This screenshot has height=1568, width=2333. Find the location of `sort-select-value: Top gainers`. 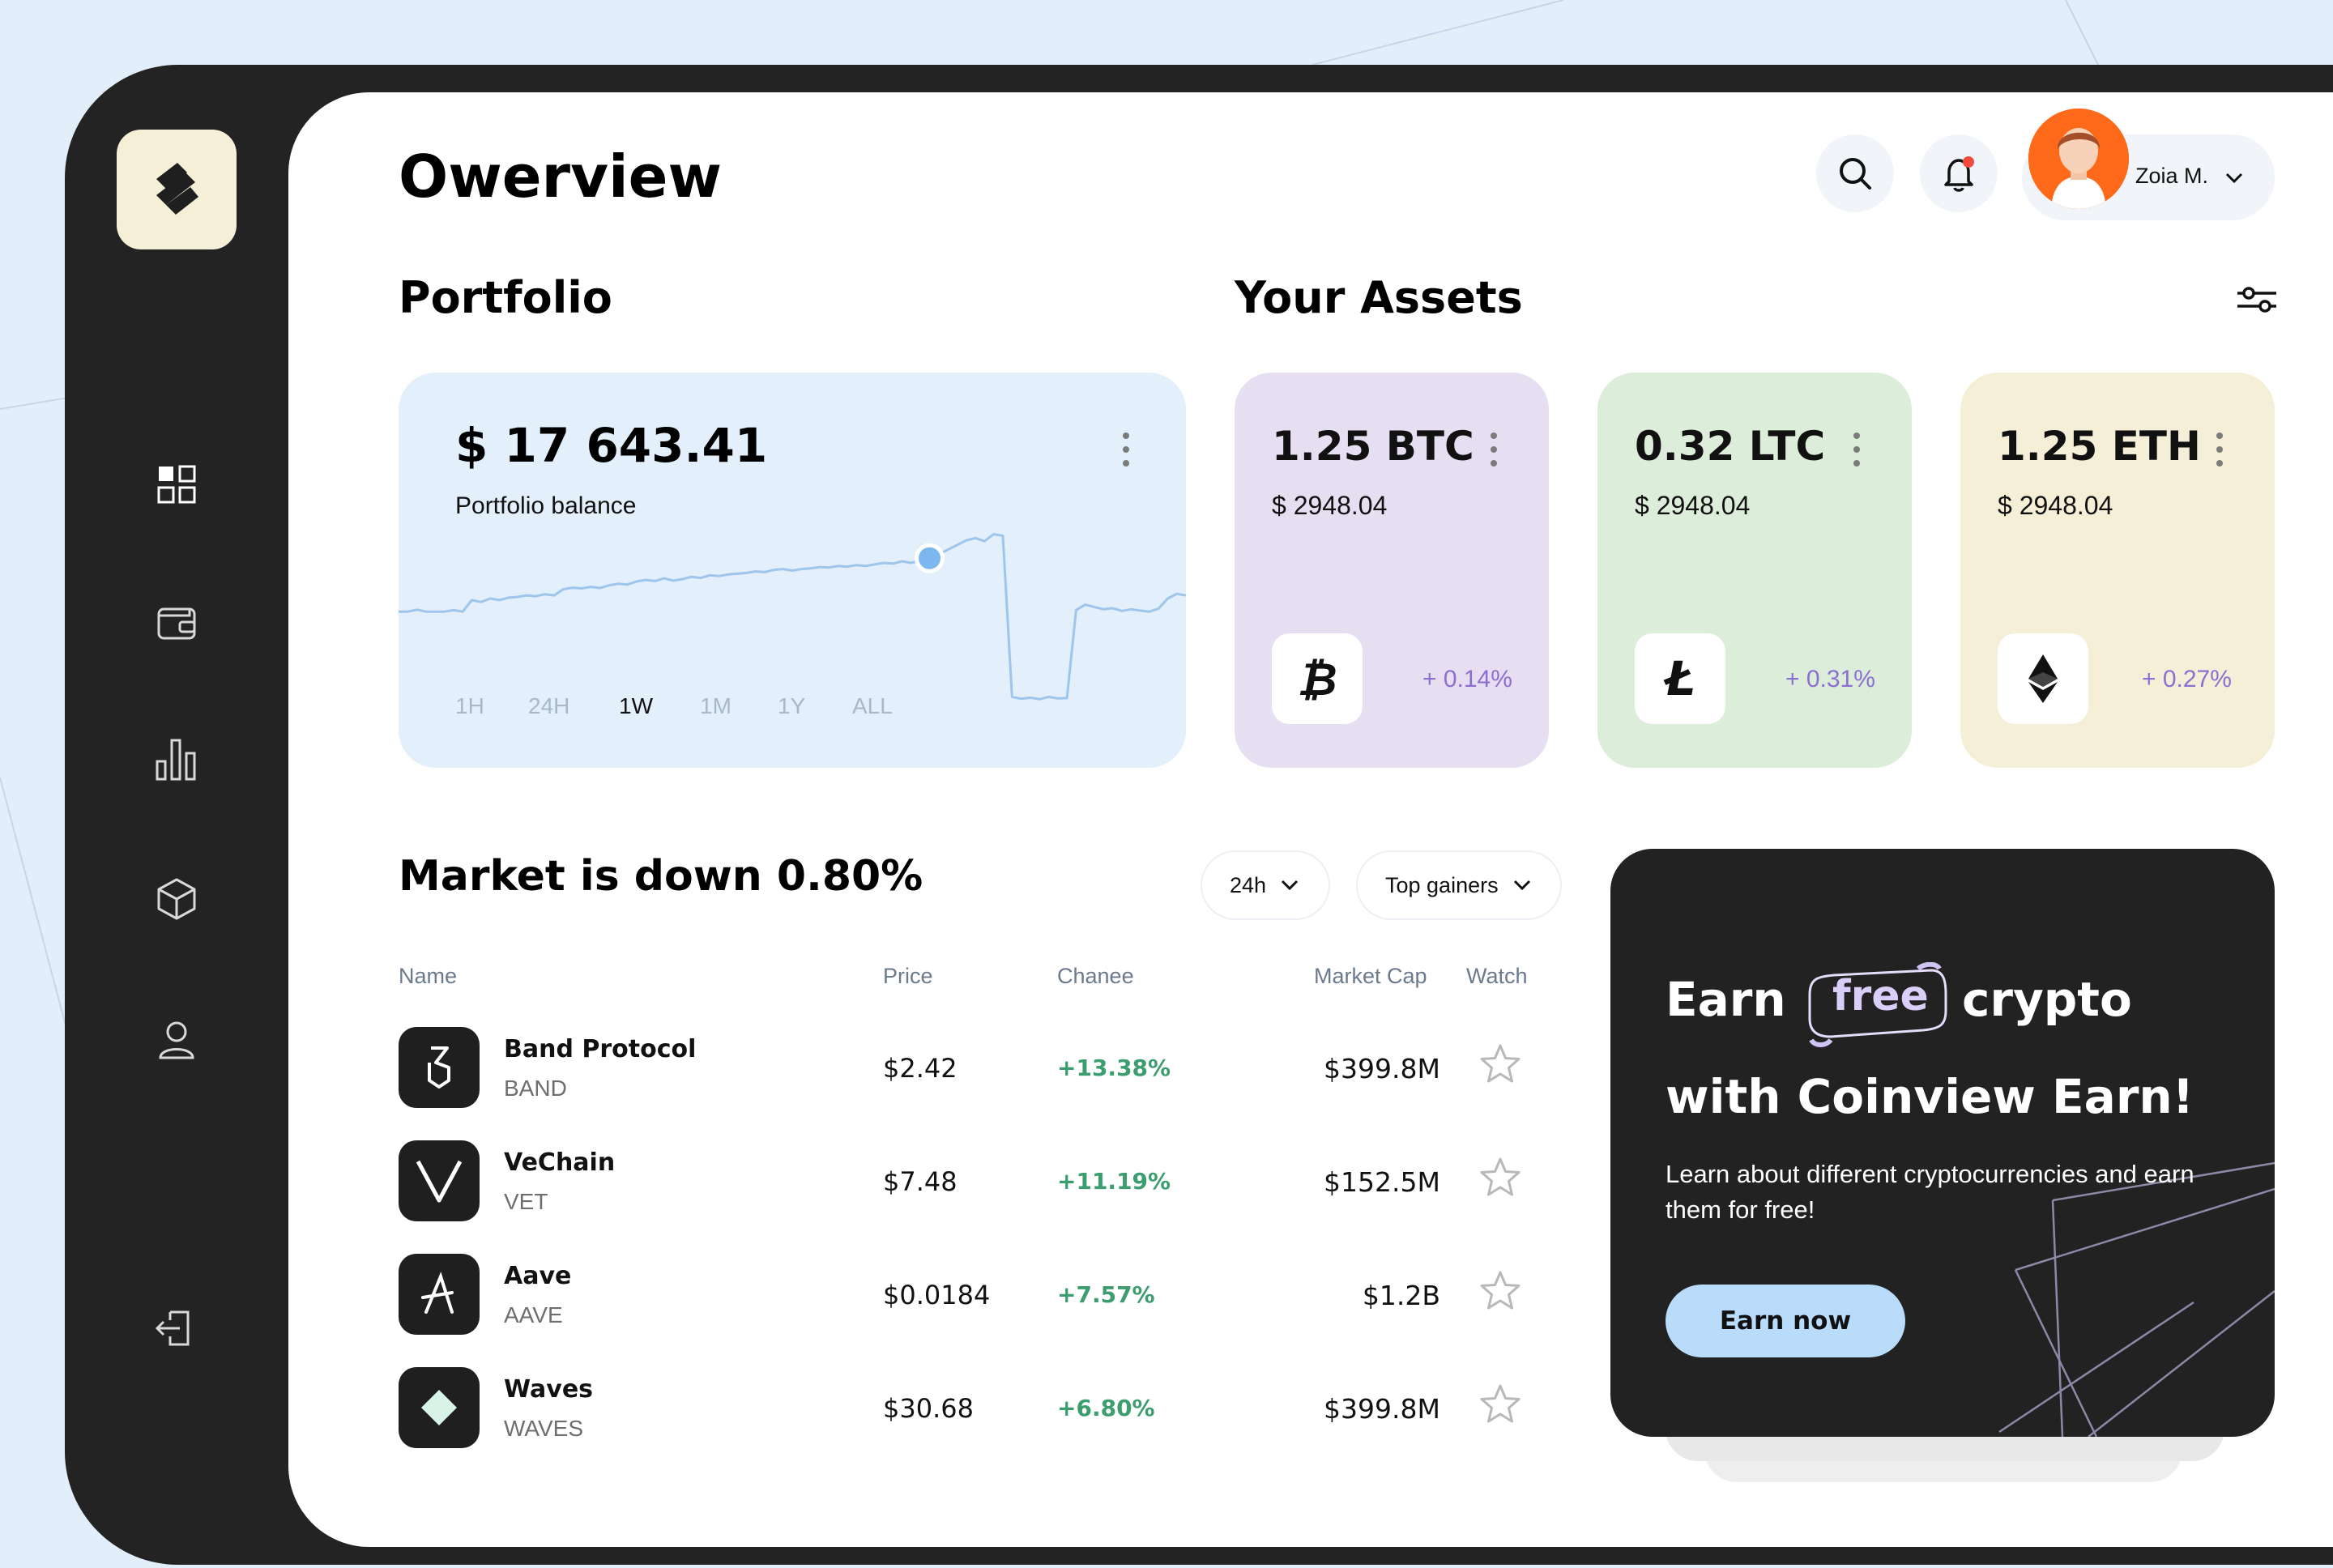

sort-select-value: Top gainers is located at coordinates (1442, 884).